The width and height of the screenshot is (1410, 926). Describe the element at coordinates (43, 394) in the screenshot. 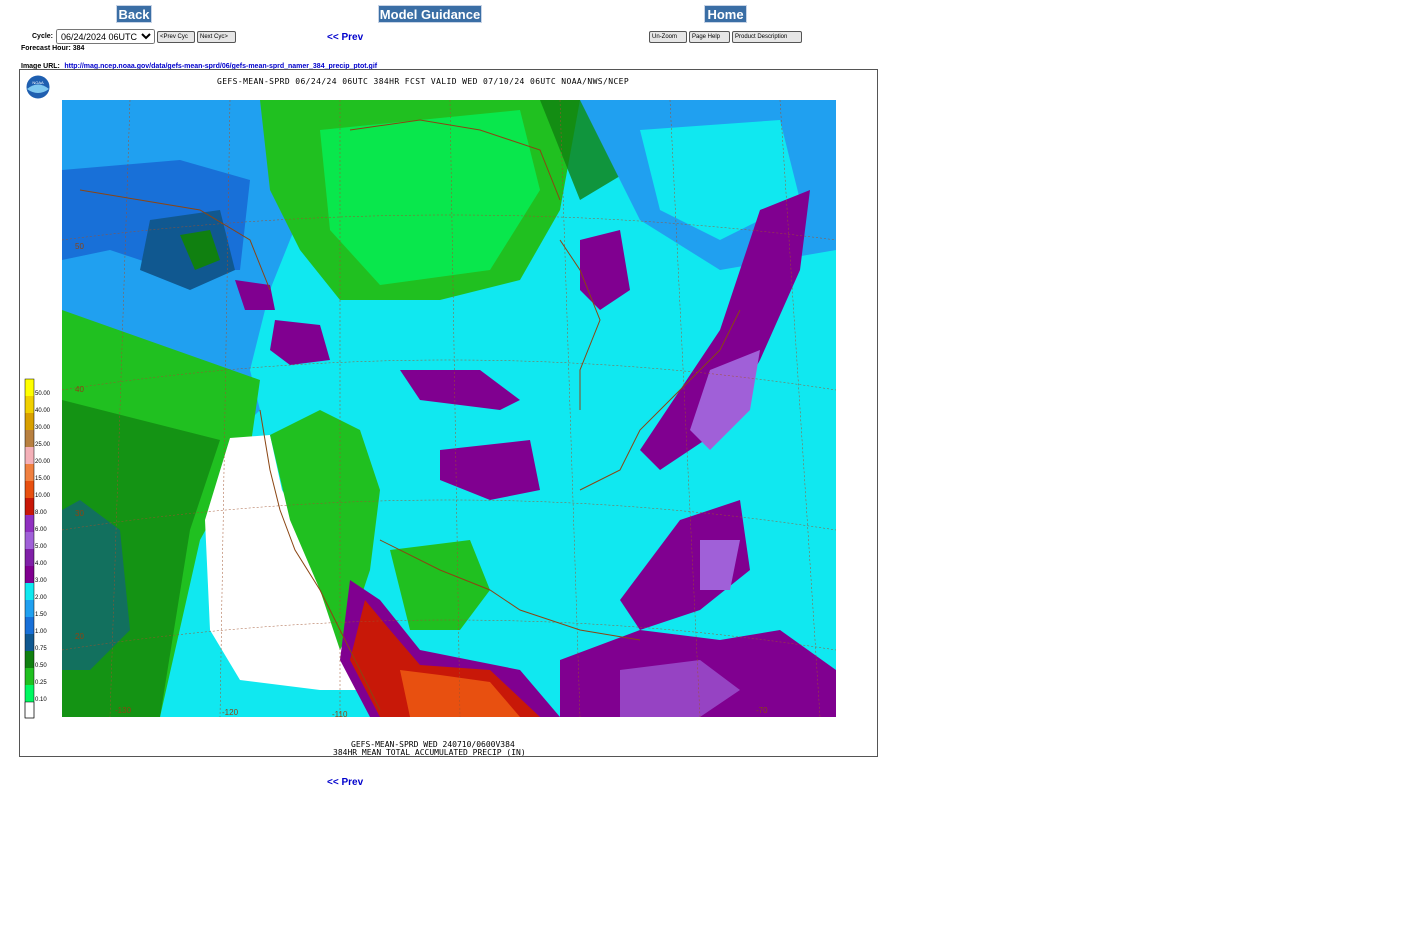

I see `legend-label: 50.00` at that location.